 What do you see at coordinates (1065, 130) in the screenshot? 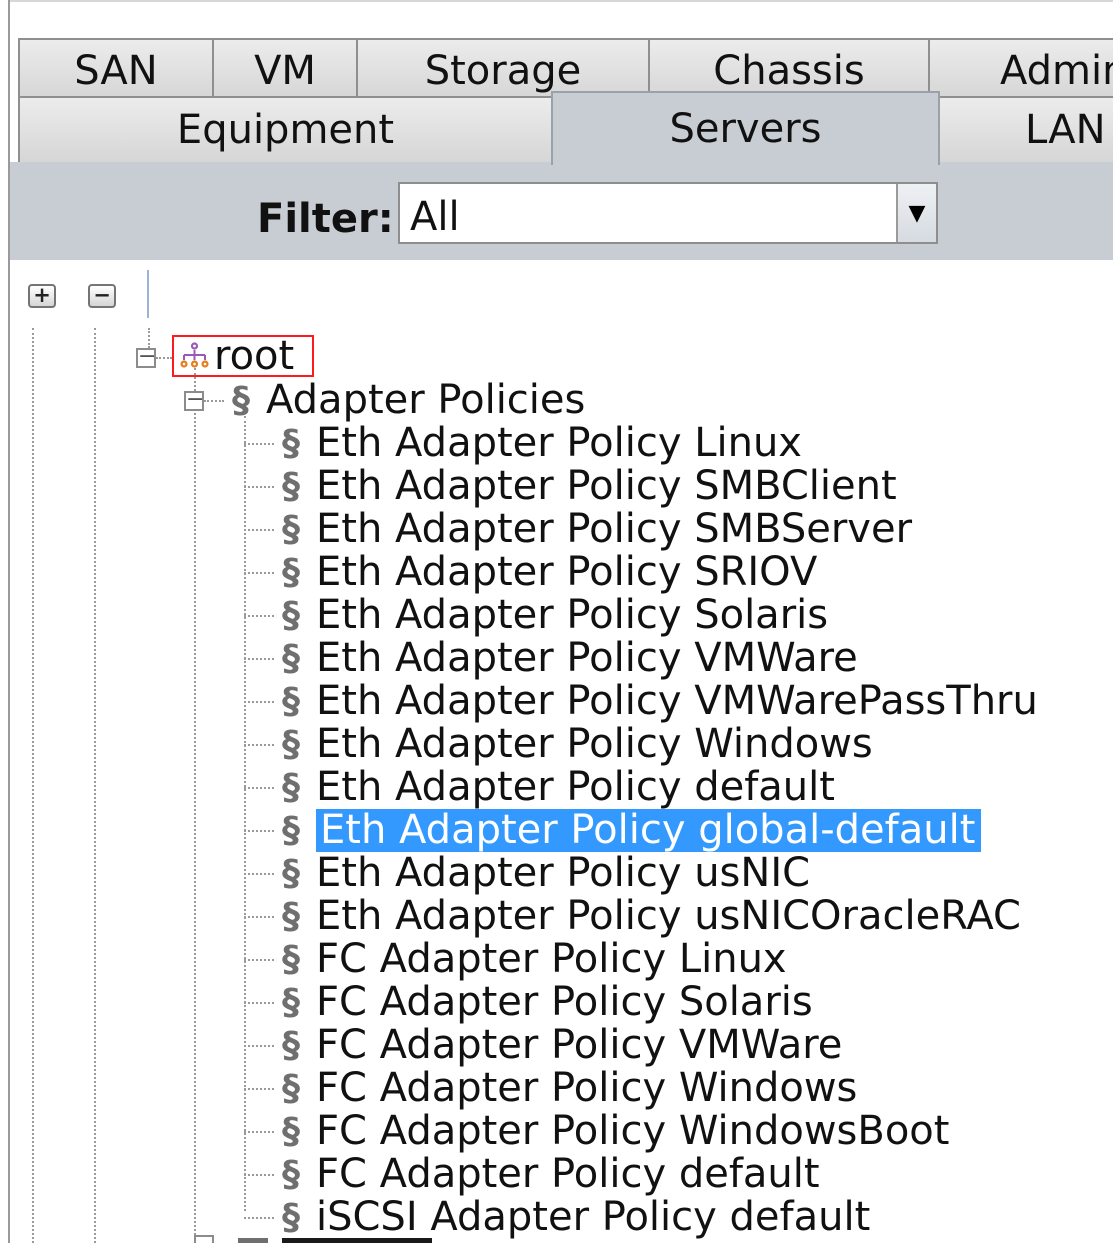
I see `tab-label: LAN` at bounding box center [1065, 130].